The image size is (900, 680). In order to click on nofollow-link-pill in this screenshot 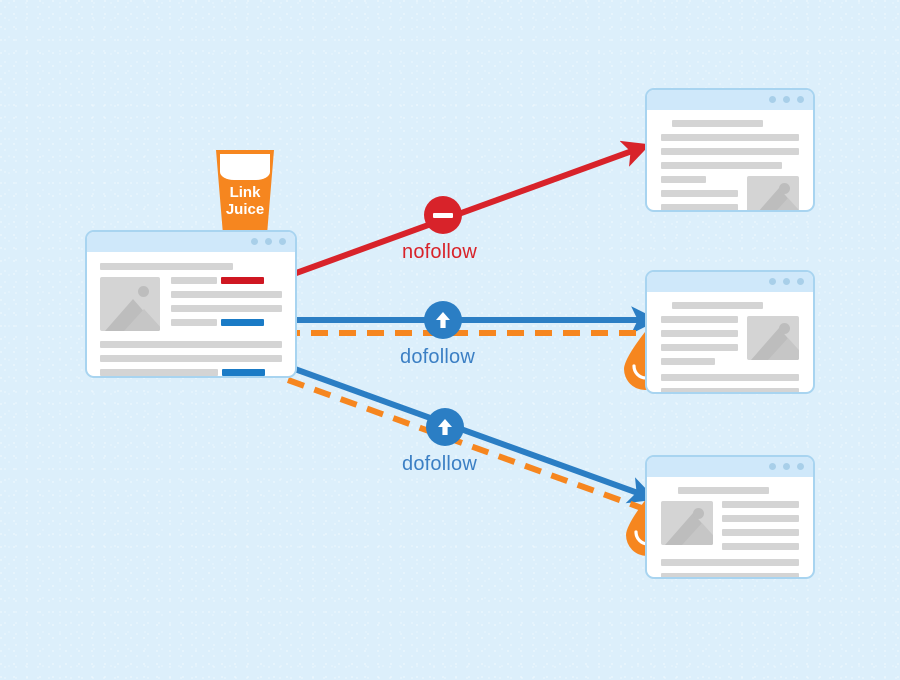, I will do `click(242, 280)`.